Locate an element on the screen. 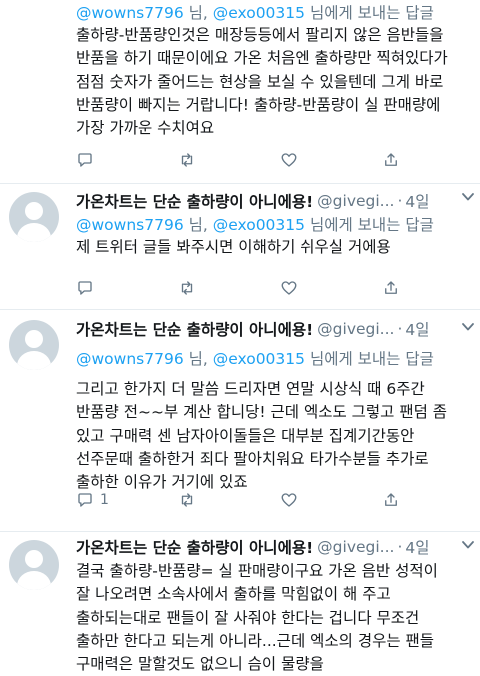 The image size is (480, 676). tweet-actions: 1 is located at coordinates (246, 500).